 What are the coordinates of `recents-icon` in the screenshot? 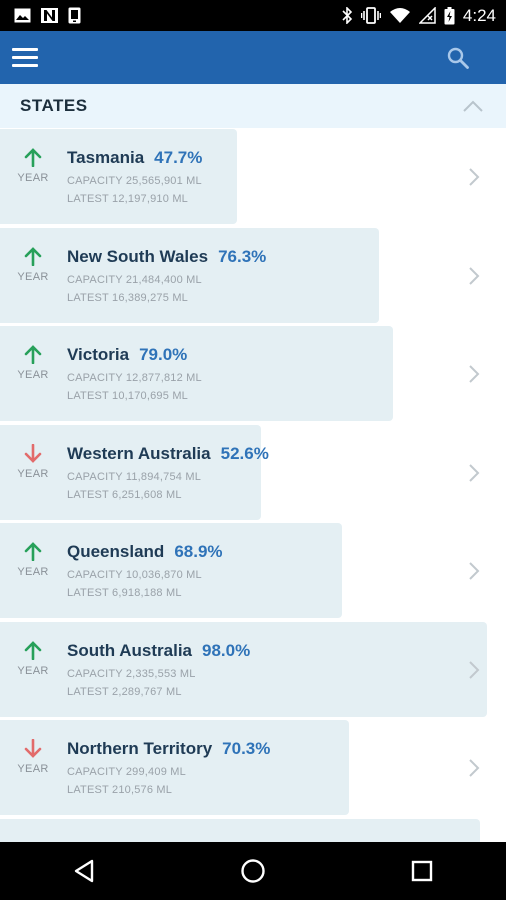 It's located at (422, 871).